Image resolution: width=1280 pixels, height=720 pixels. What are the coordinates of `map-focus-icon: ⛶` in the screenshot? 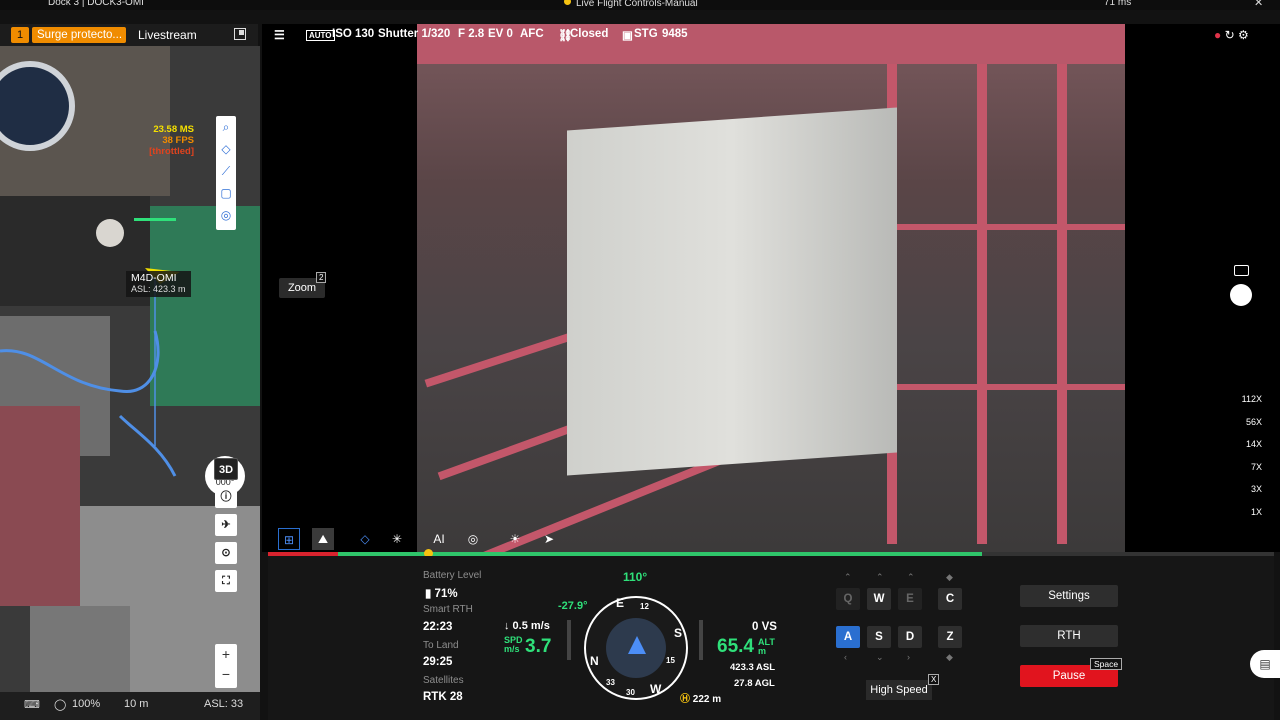 It's located at (226, 581).